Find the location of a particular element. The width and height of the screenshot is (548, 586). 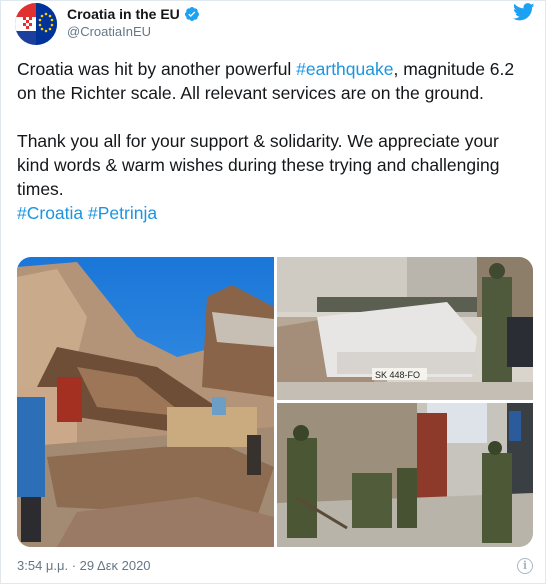

photo-soldiers-clearing is located at coordinates (405, 475).